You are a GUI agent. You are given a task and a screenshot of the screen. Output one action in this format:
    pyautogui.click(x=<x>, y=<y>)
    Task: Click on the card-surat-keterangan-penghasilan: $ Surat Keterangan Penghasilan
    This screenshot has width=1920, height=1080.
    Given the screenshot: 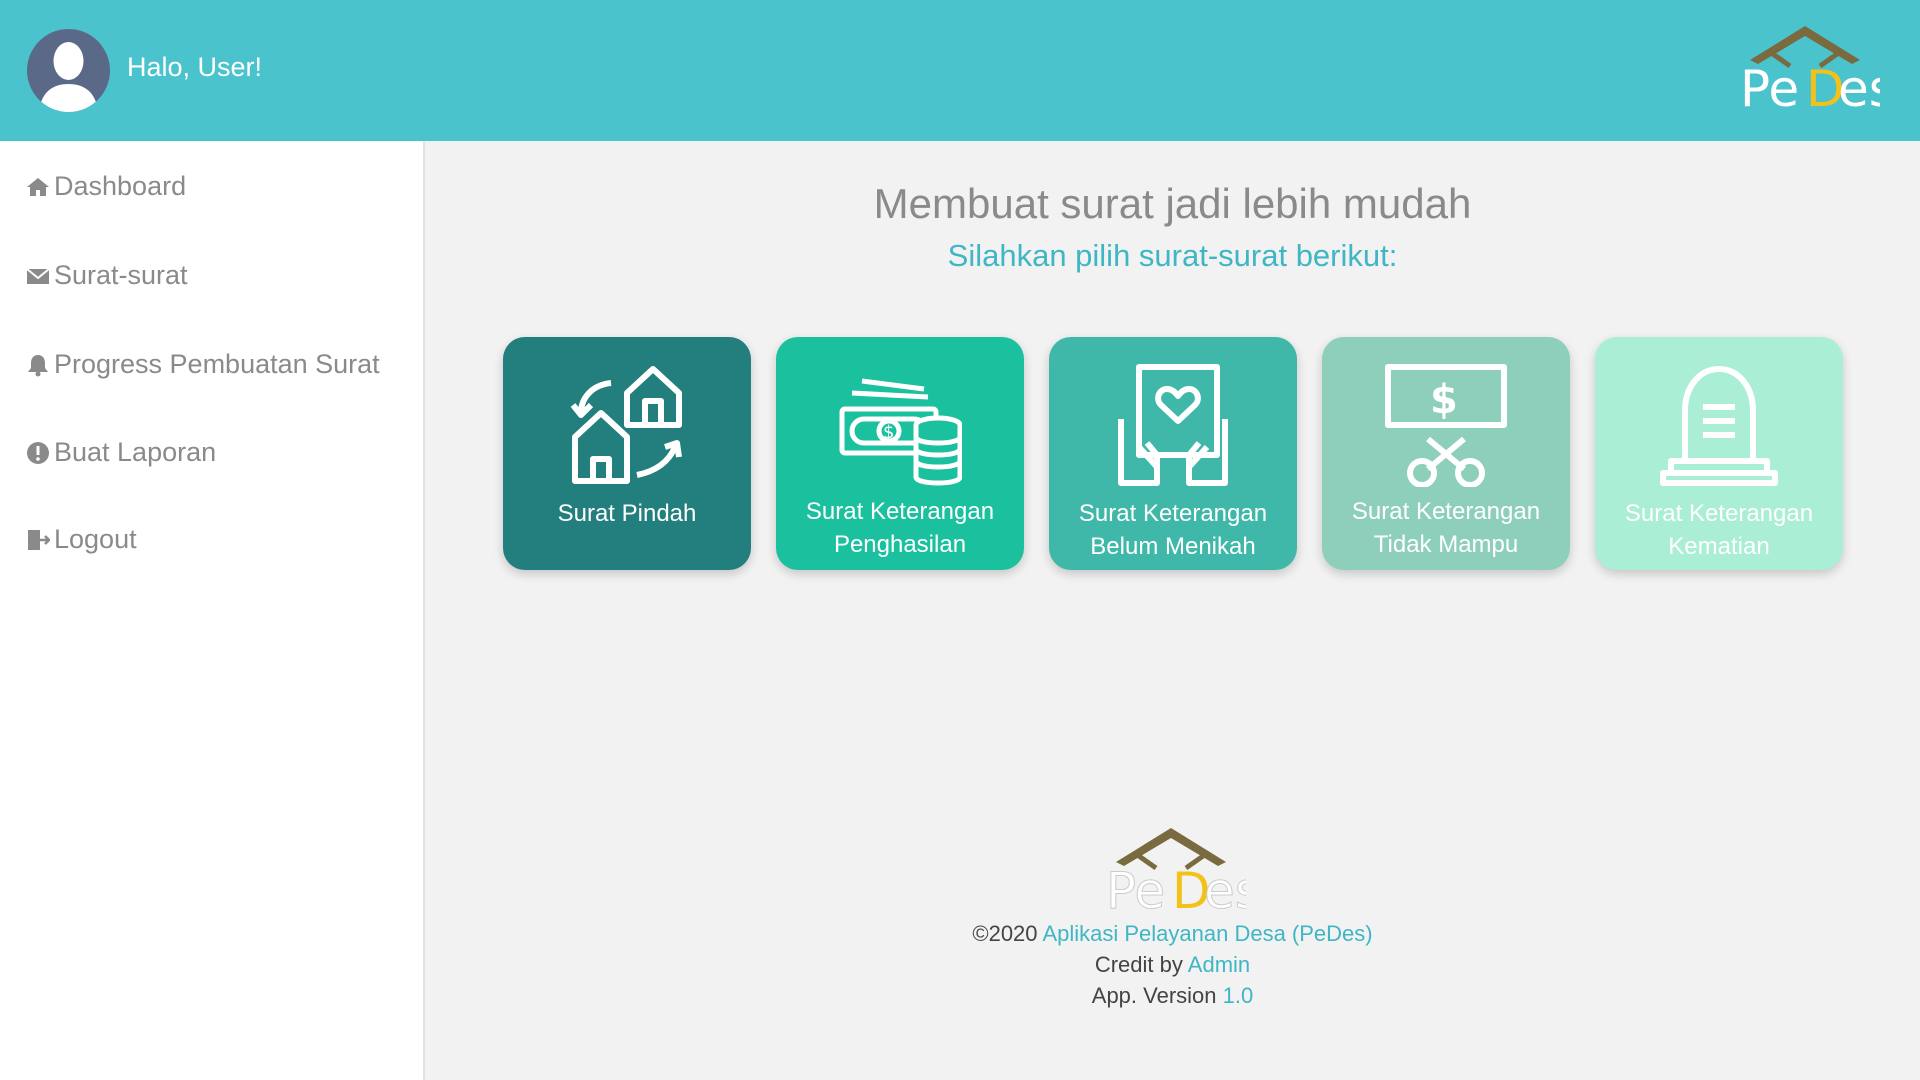 What is the action you would take?
    pyautogui.click(x=900, y=453)
    